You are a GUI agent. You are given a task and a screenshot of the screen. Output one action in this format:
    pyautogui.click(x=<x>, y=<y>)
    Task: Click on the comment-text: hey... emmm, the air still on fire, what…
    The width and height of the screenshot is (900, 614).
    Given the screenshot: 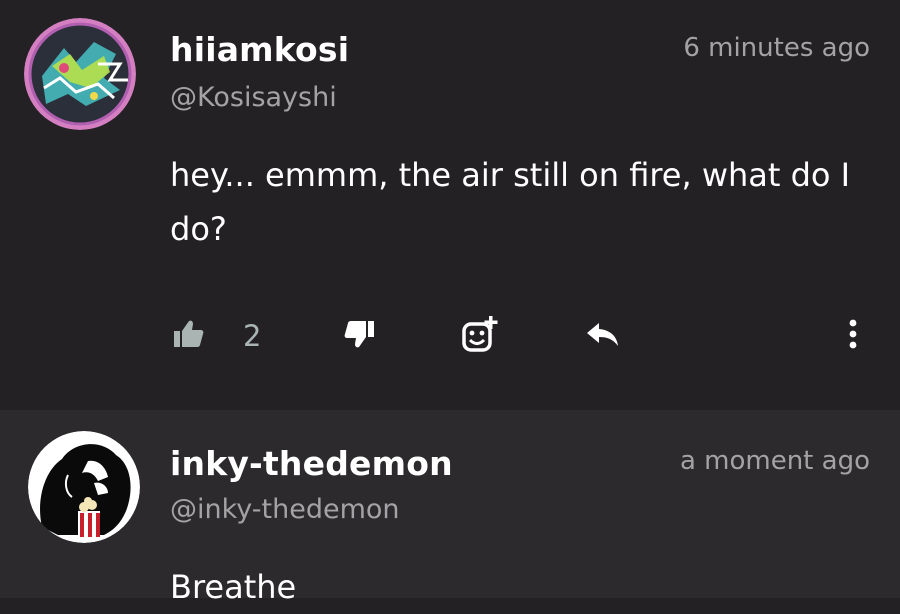 What is the action you would take?
    pyautogui.click(x=510, y=202)
    